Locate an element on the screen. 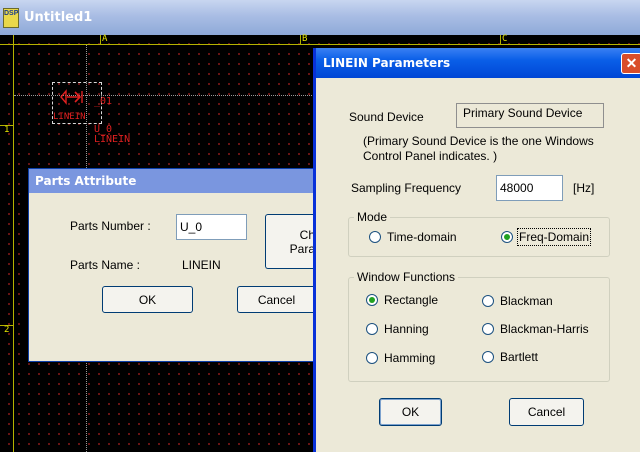 The height and width of the screenshot is (452, 640). dsp-app-icon: DSP is located at coordinates (11, 18).